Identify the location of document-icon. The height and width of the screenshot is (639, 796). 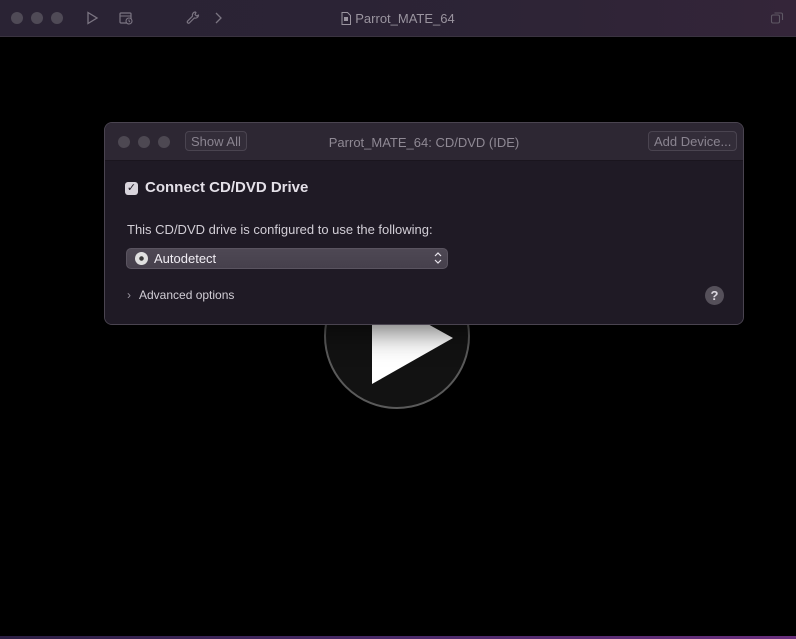
(346, 20).